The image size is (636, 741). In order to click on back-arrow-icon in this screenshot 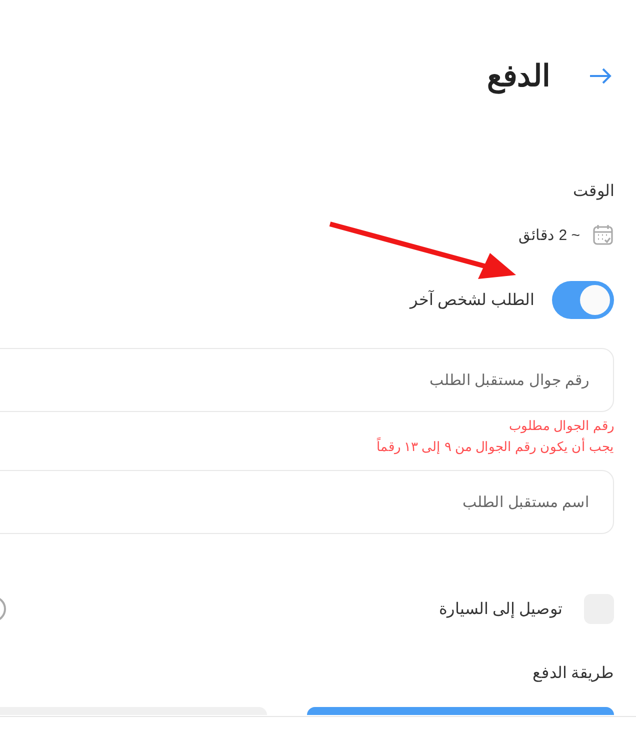, I will do `click(600, 76)`.